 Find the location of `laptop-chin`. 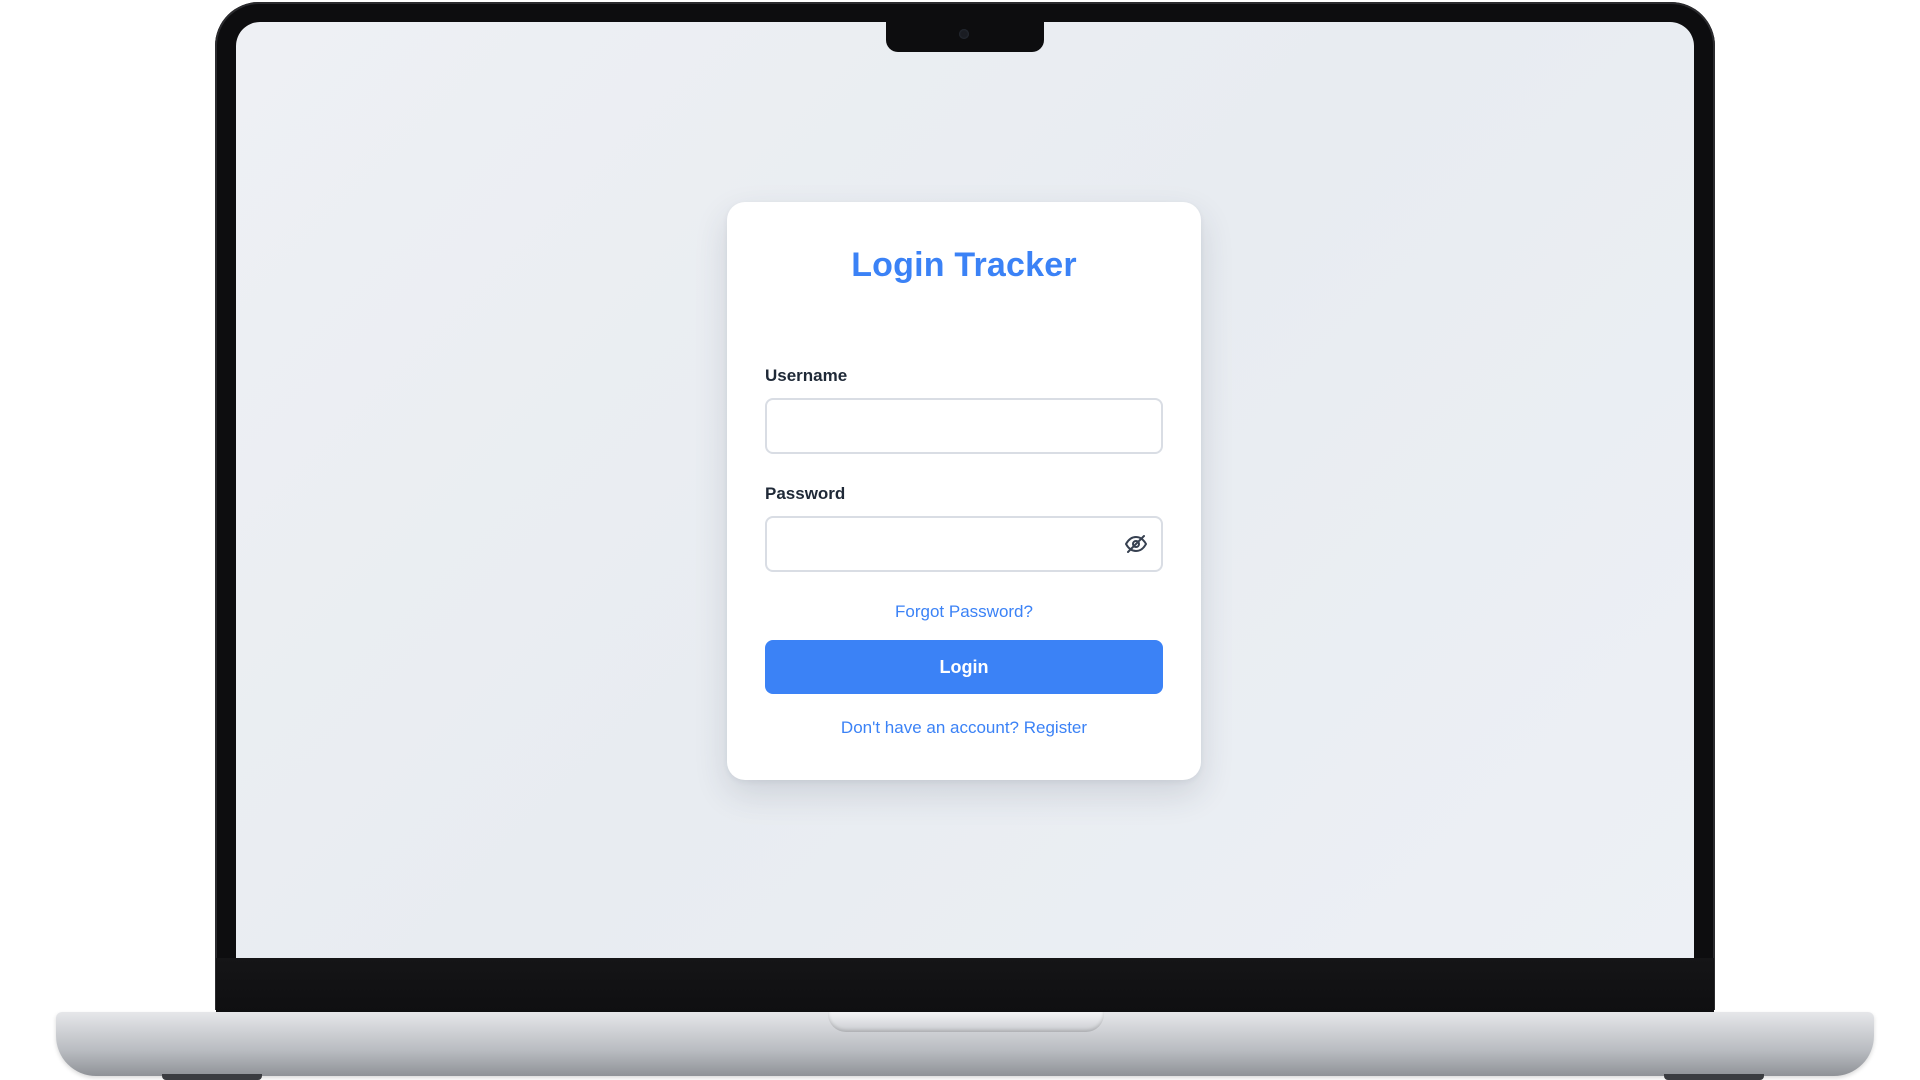

laptop-chin is located at coordinates (965, 985).